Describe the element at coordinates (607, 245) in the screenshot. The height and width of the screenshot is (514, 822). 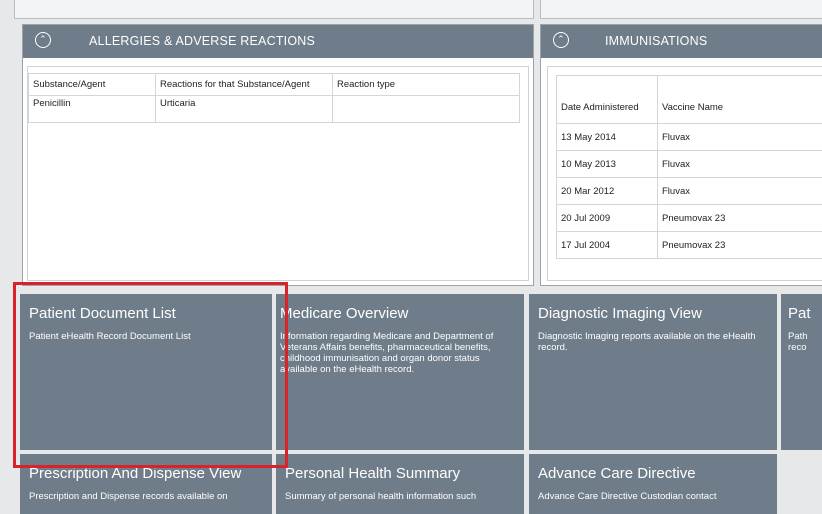
I see `table-cell: 17 Jul 2004` at that location.